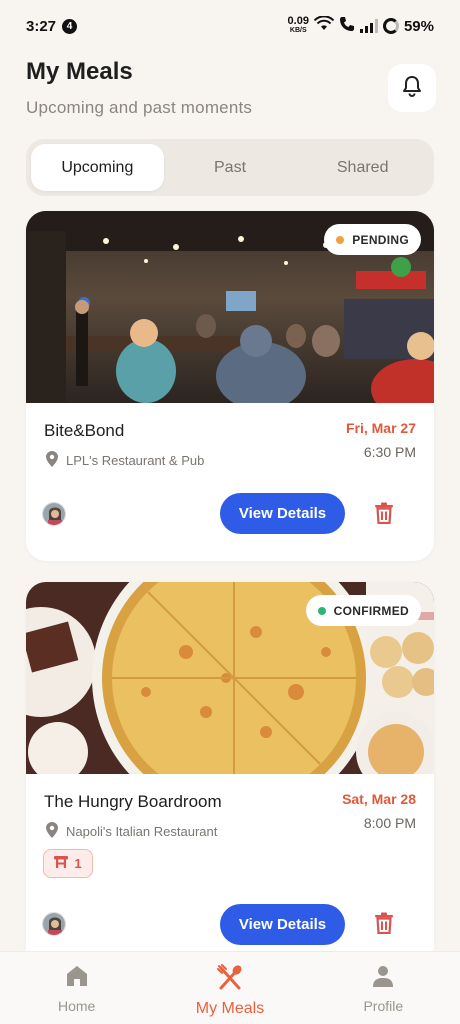 The height and width of the screenshot is (1024, 460). I want to click on meal-tabs: Upcoming Past Shared, so click(230, 167).